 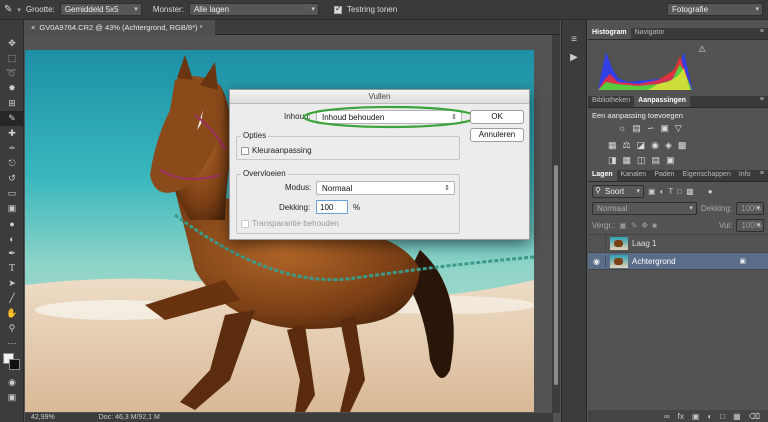 I want to click on color-lookup-icon: ▩, so click(x=682, y=145).